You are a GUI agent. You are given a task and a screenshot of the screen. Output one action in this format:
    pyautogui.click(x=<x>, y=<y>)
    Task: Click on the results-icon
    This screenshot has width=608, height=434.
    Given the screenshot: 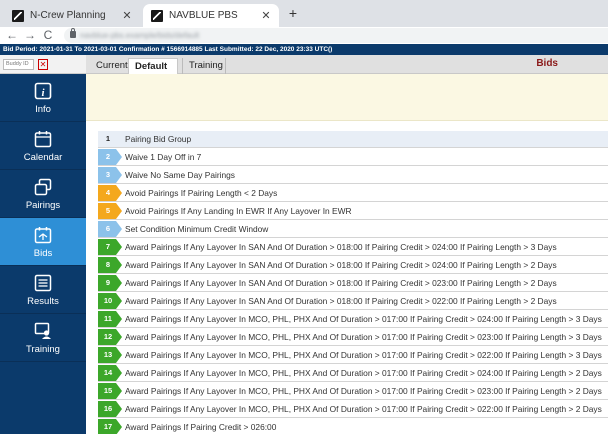 What is the action you would take?
    pyautogui.click(x=43, y=283)
    